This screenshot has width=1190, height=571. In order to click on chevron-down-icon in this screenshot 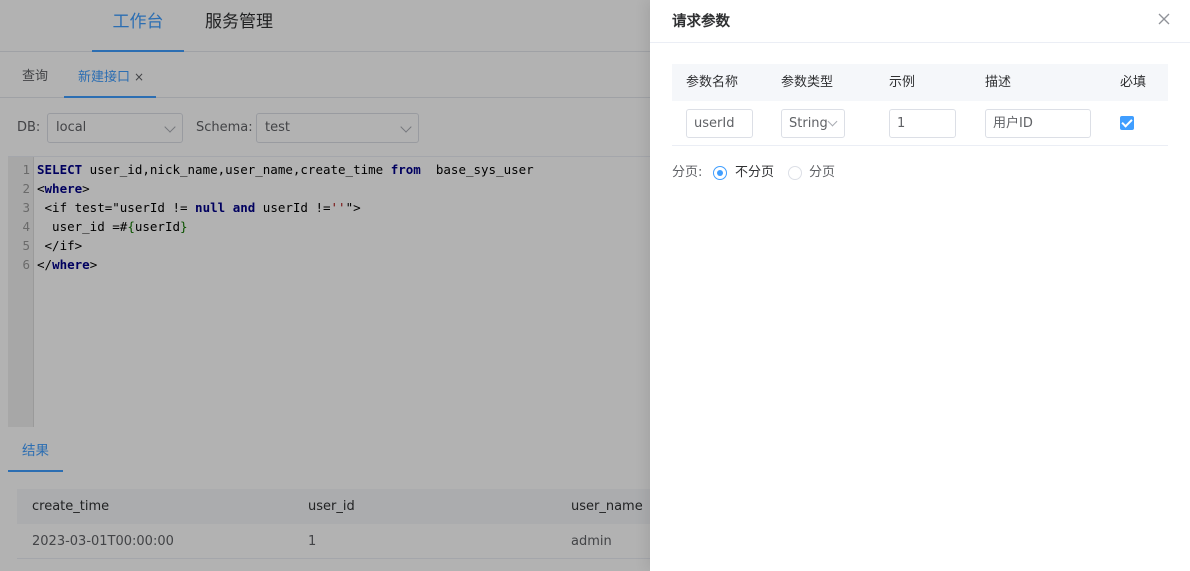, I will do `click(832, 121)`.